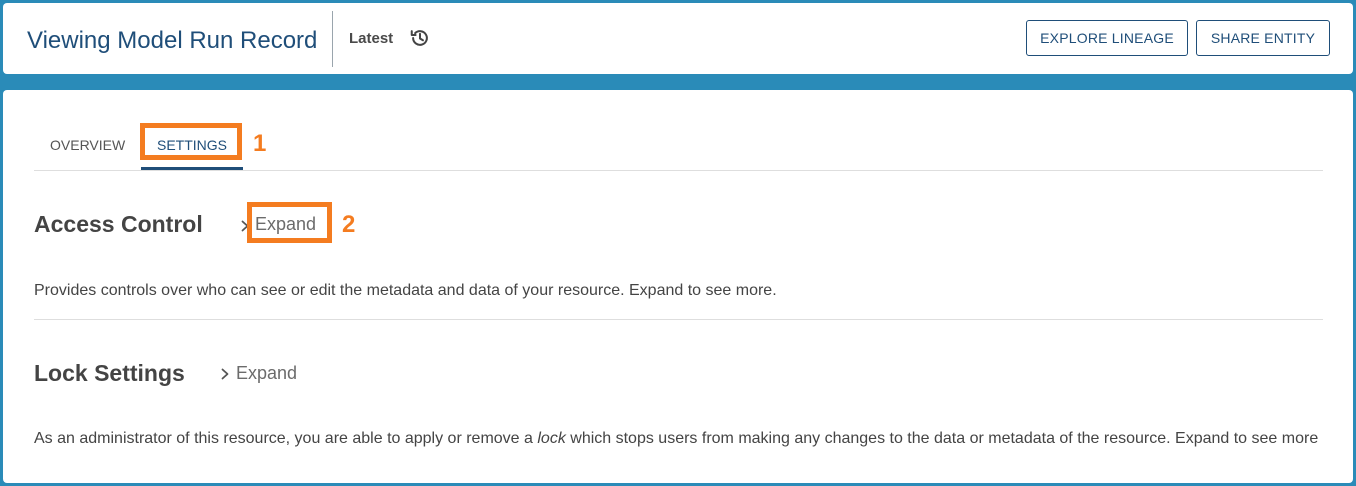  What do you see at coordinates (172, 40) in the screenshot?
I see `page-title: Viewing Model Run Record` at bounding box center [172, 40].